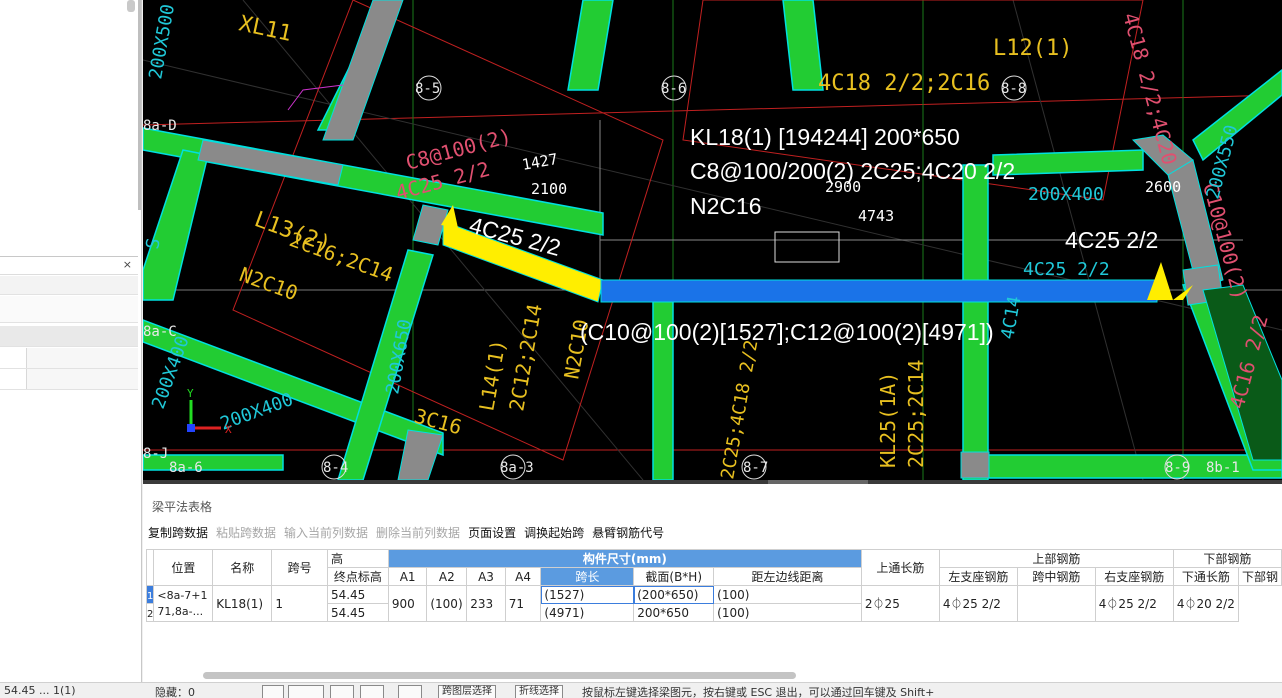 This screenshot has width=1282, height=698. What do you see at coordinates (160, 126) in the screenshot?
I see `axis-label: 8a-D` at bounding box center [160, 126].